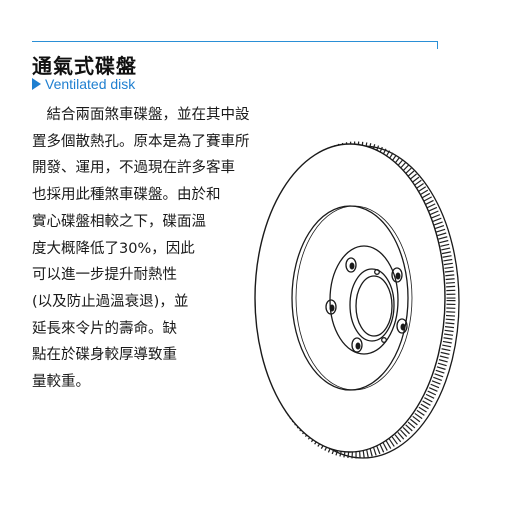  What do you see at coordinates (90, 84) in the screenshot?
I see `subtitle-text: Ventilated disk` at bounding box center [90, 84].